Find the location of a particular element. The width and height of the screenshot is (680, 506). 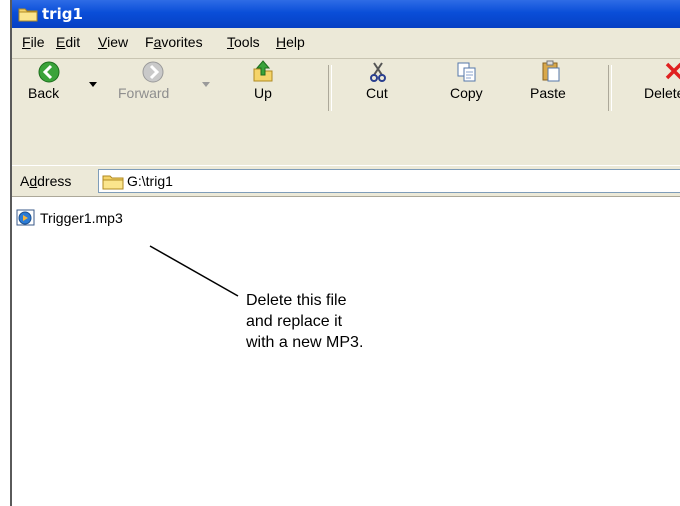

file-item: Trigger1.mp3 is located at coordinates (69, 220).